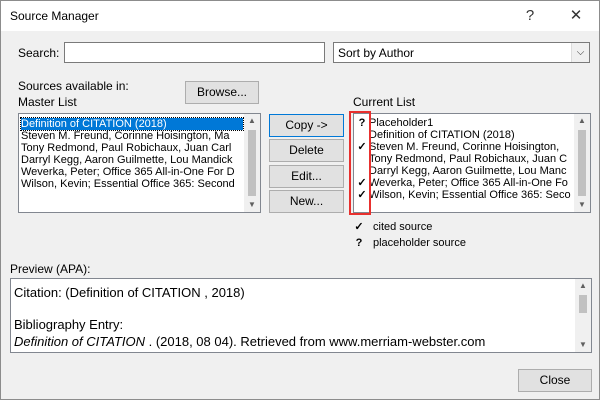 The image size is (600, 400). Describe the element at coordinates (306, 125) in the screenshot. I see `copy-button: Copy ->` at that location.